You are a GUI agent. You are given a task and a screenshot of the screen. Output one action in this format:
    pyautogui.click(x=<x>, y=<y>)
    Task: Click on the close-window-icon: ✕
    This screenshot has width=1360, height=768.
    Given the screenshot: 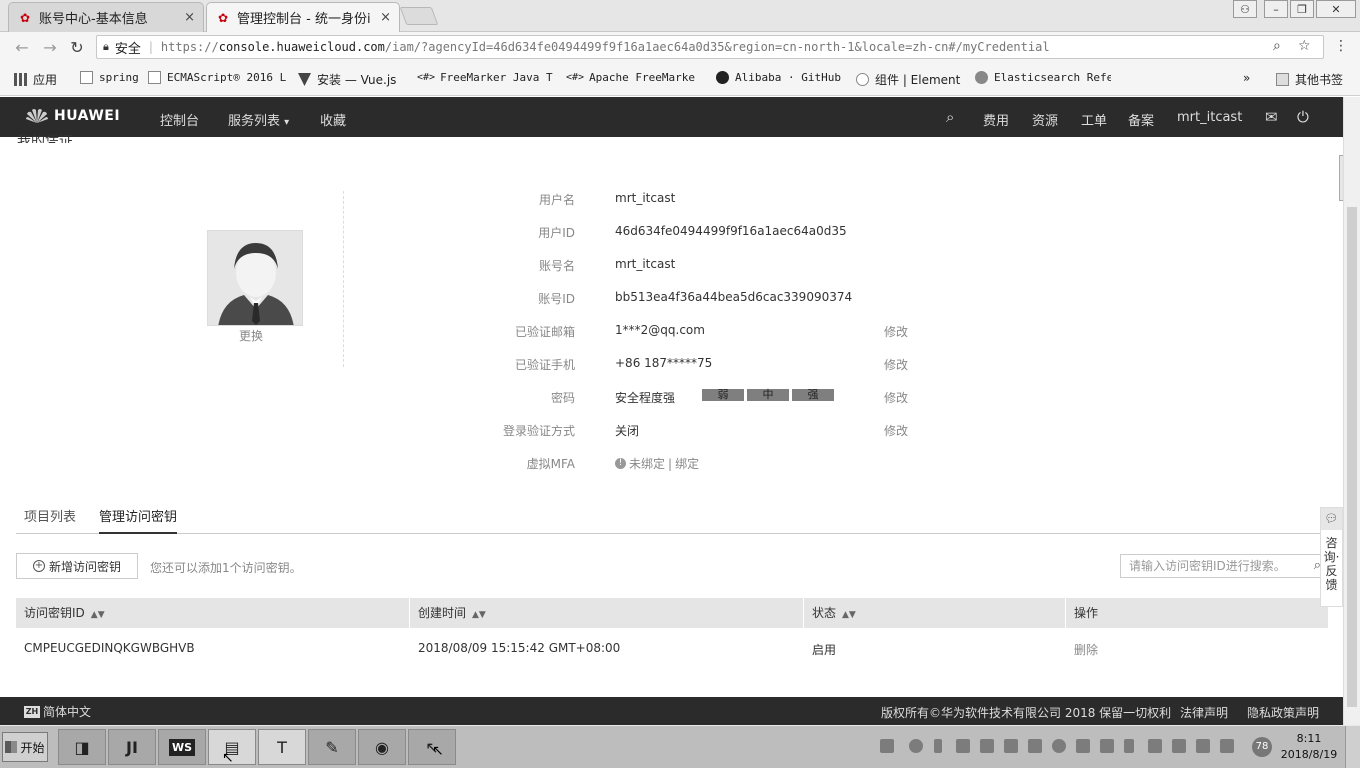 What is the action you would take?
    pyautogui.click(x=1336, y=9)
    